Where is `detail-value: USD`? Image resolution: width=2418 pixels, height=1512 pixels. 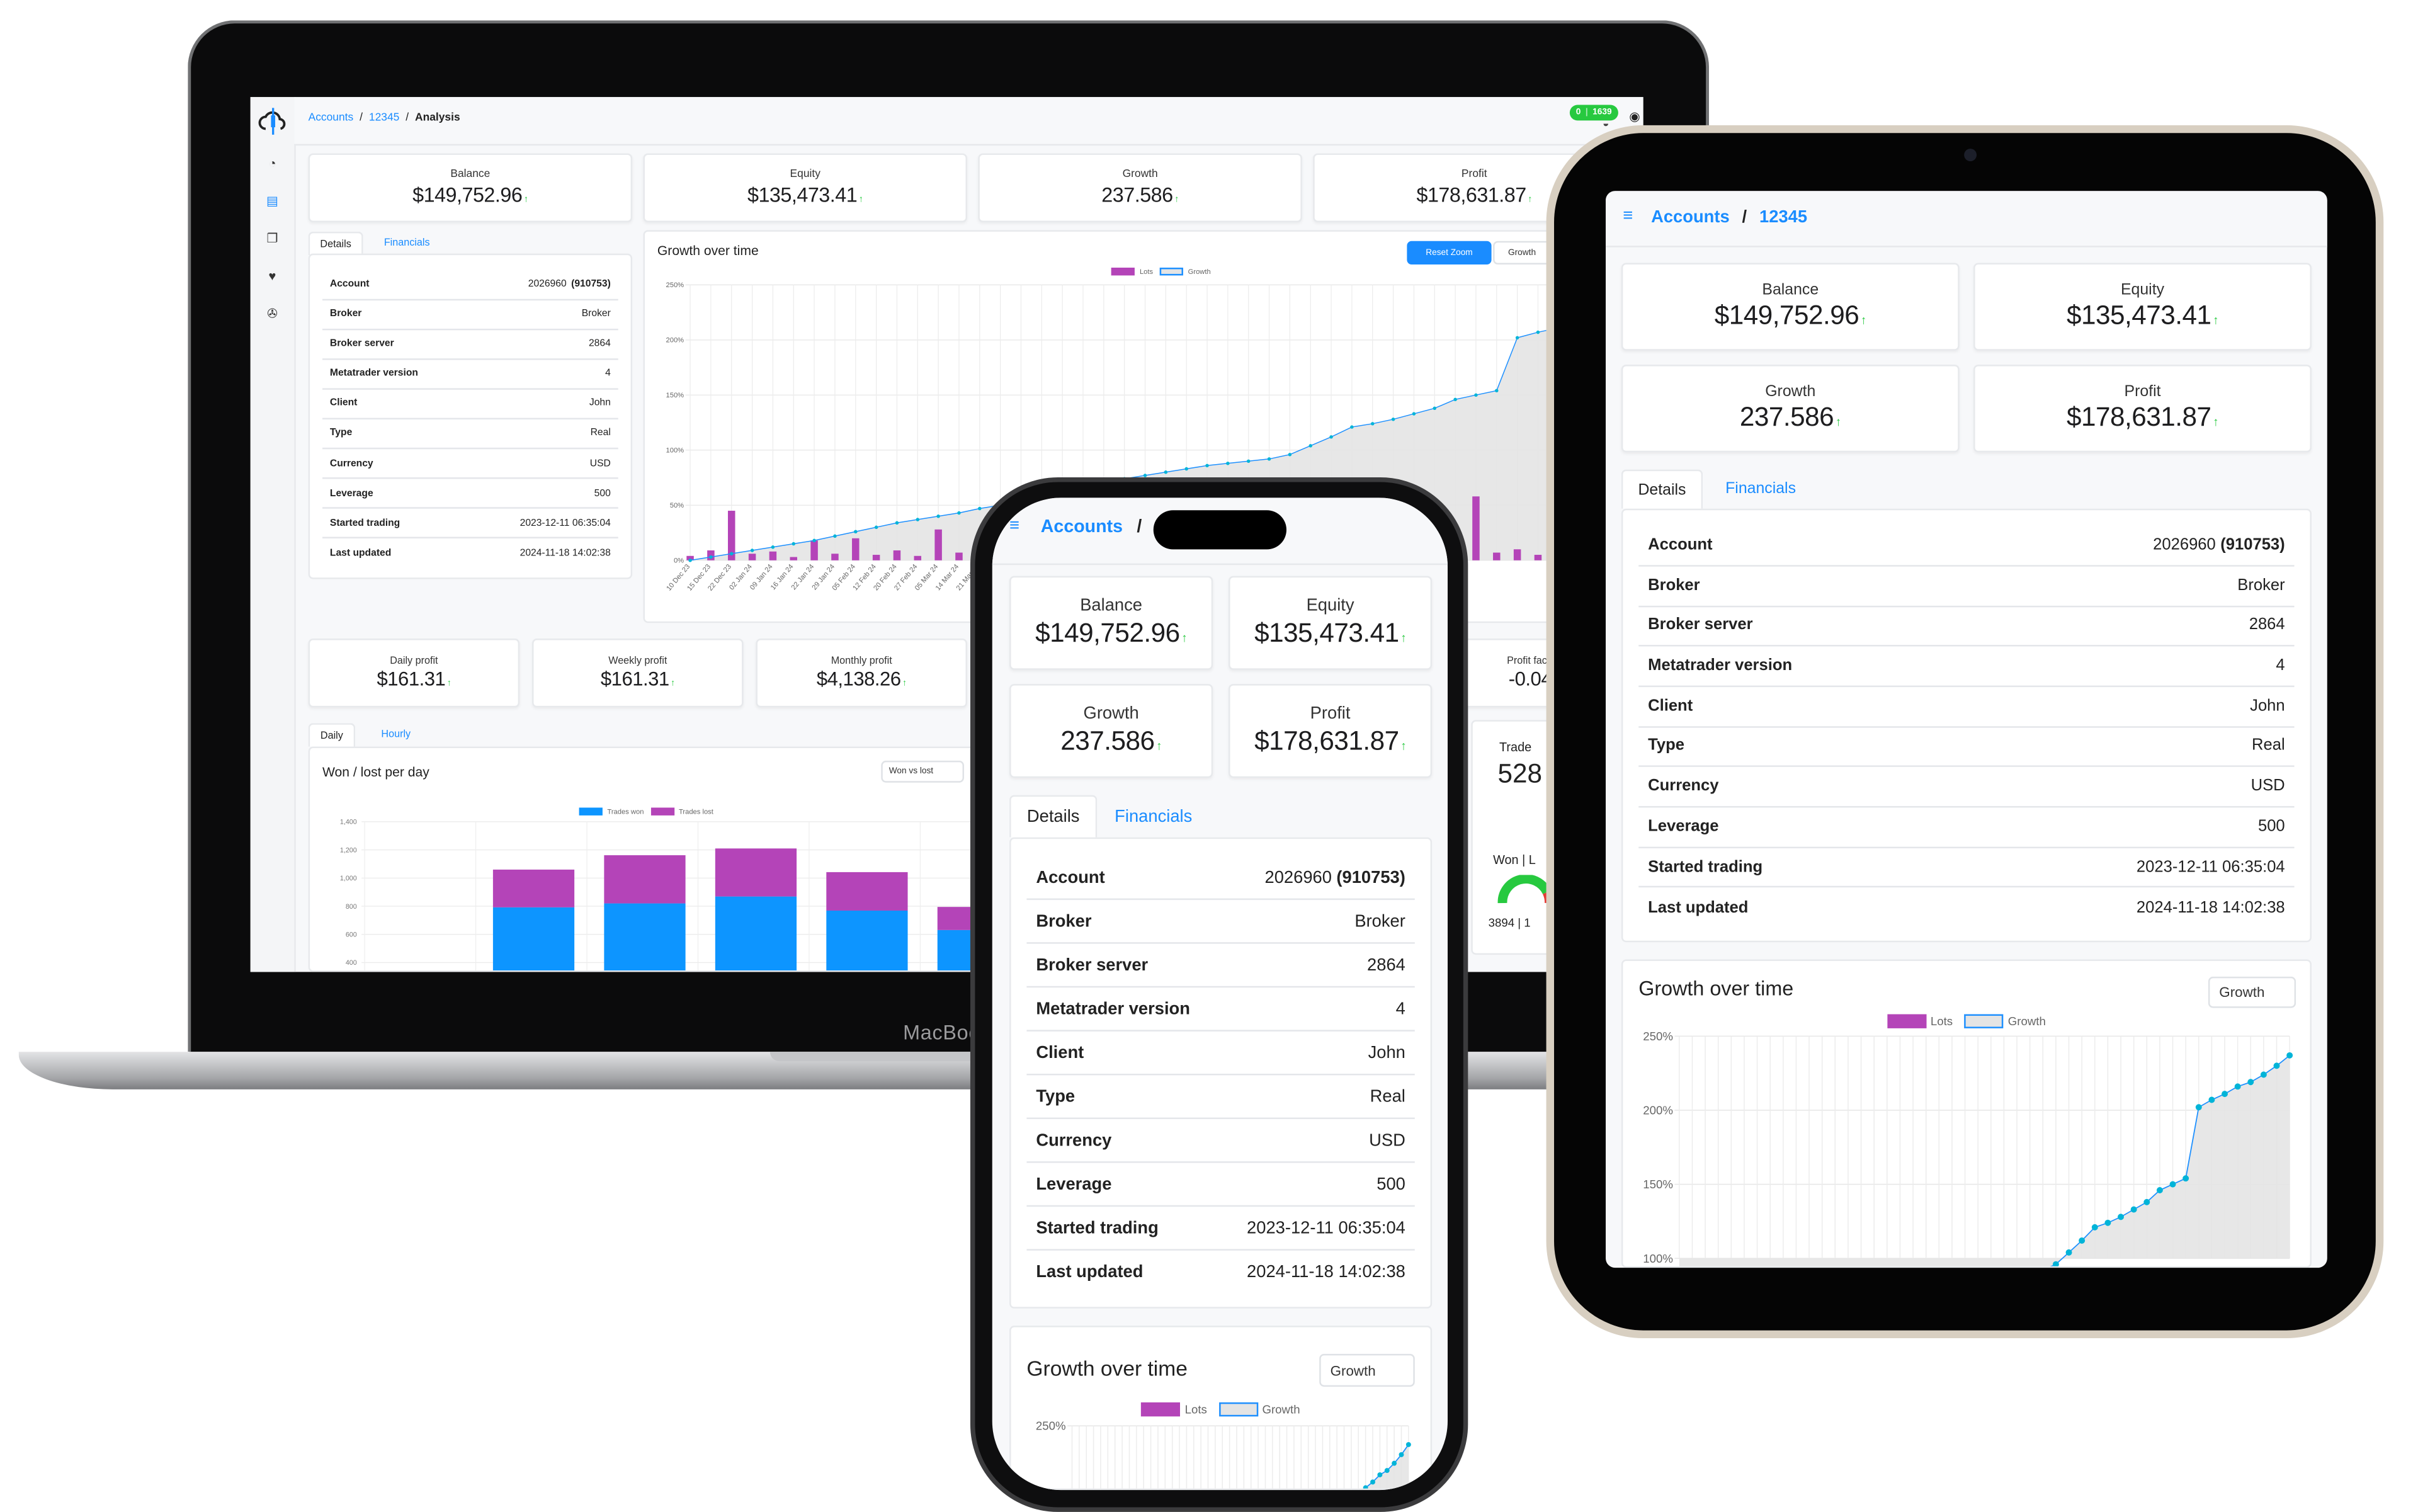
detail-value: USD is located at coordinates (2268, 787).